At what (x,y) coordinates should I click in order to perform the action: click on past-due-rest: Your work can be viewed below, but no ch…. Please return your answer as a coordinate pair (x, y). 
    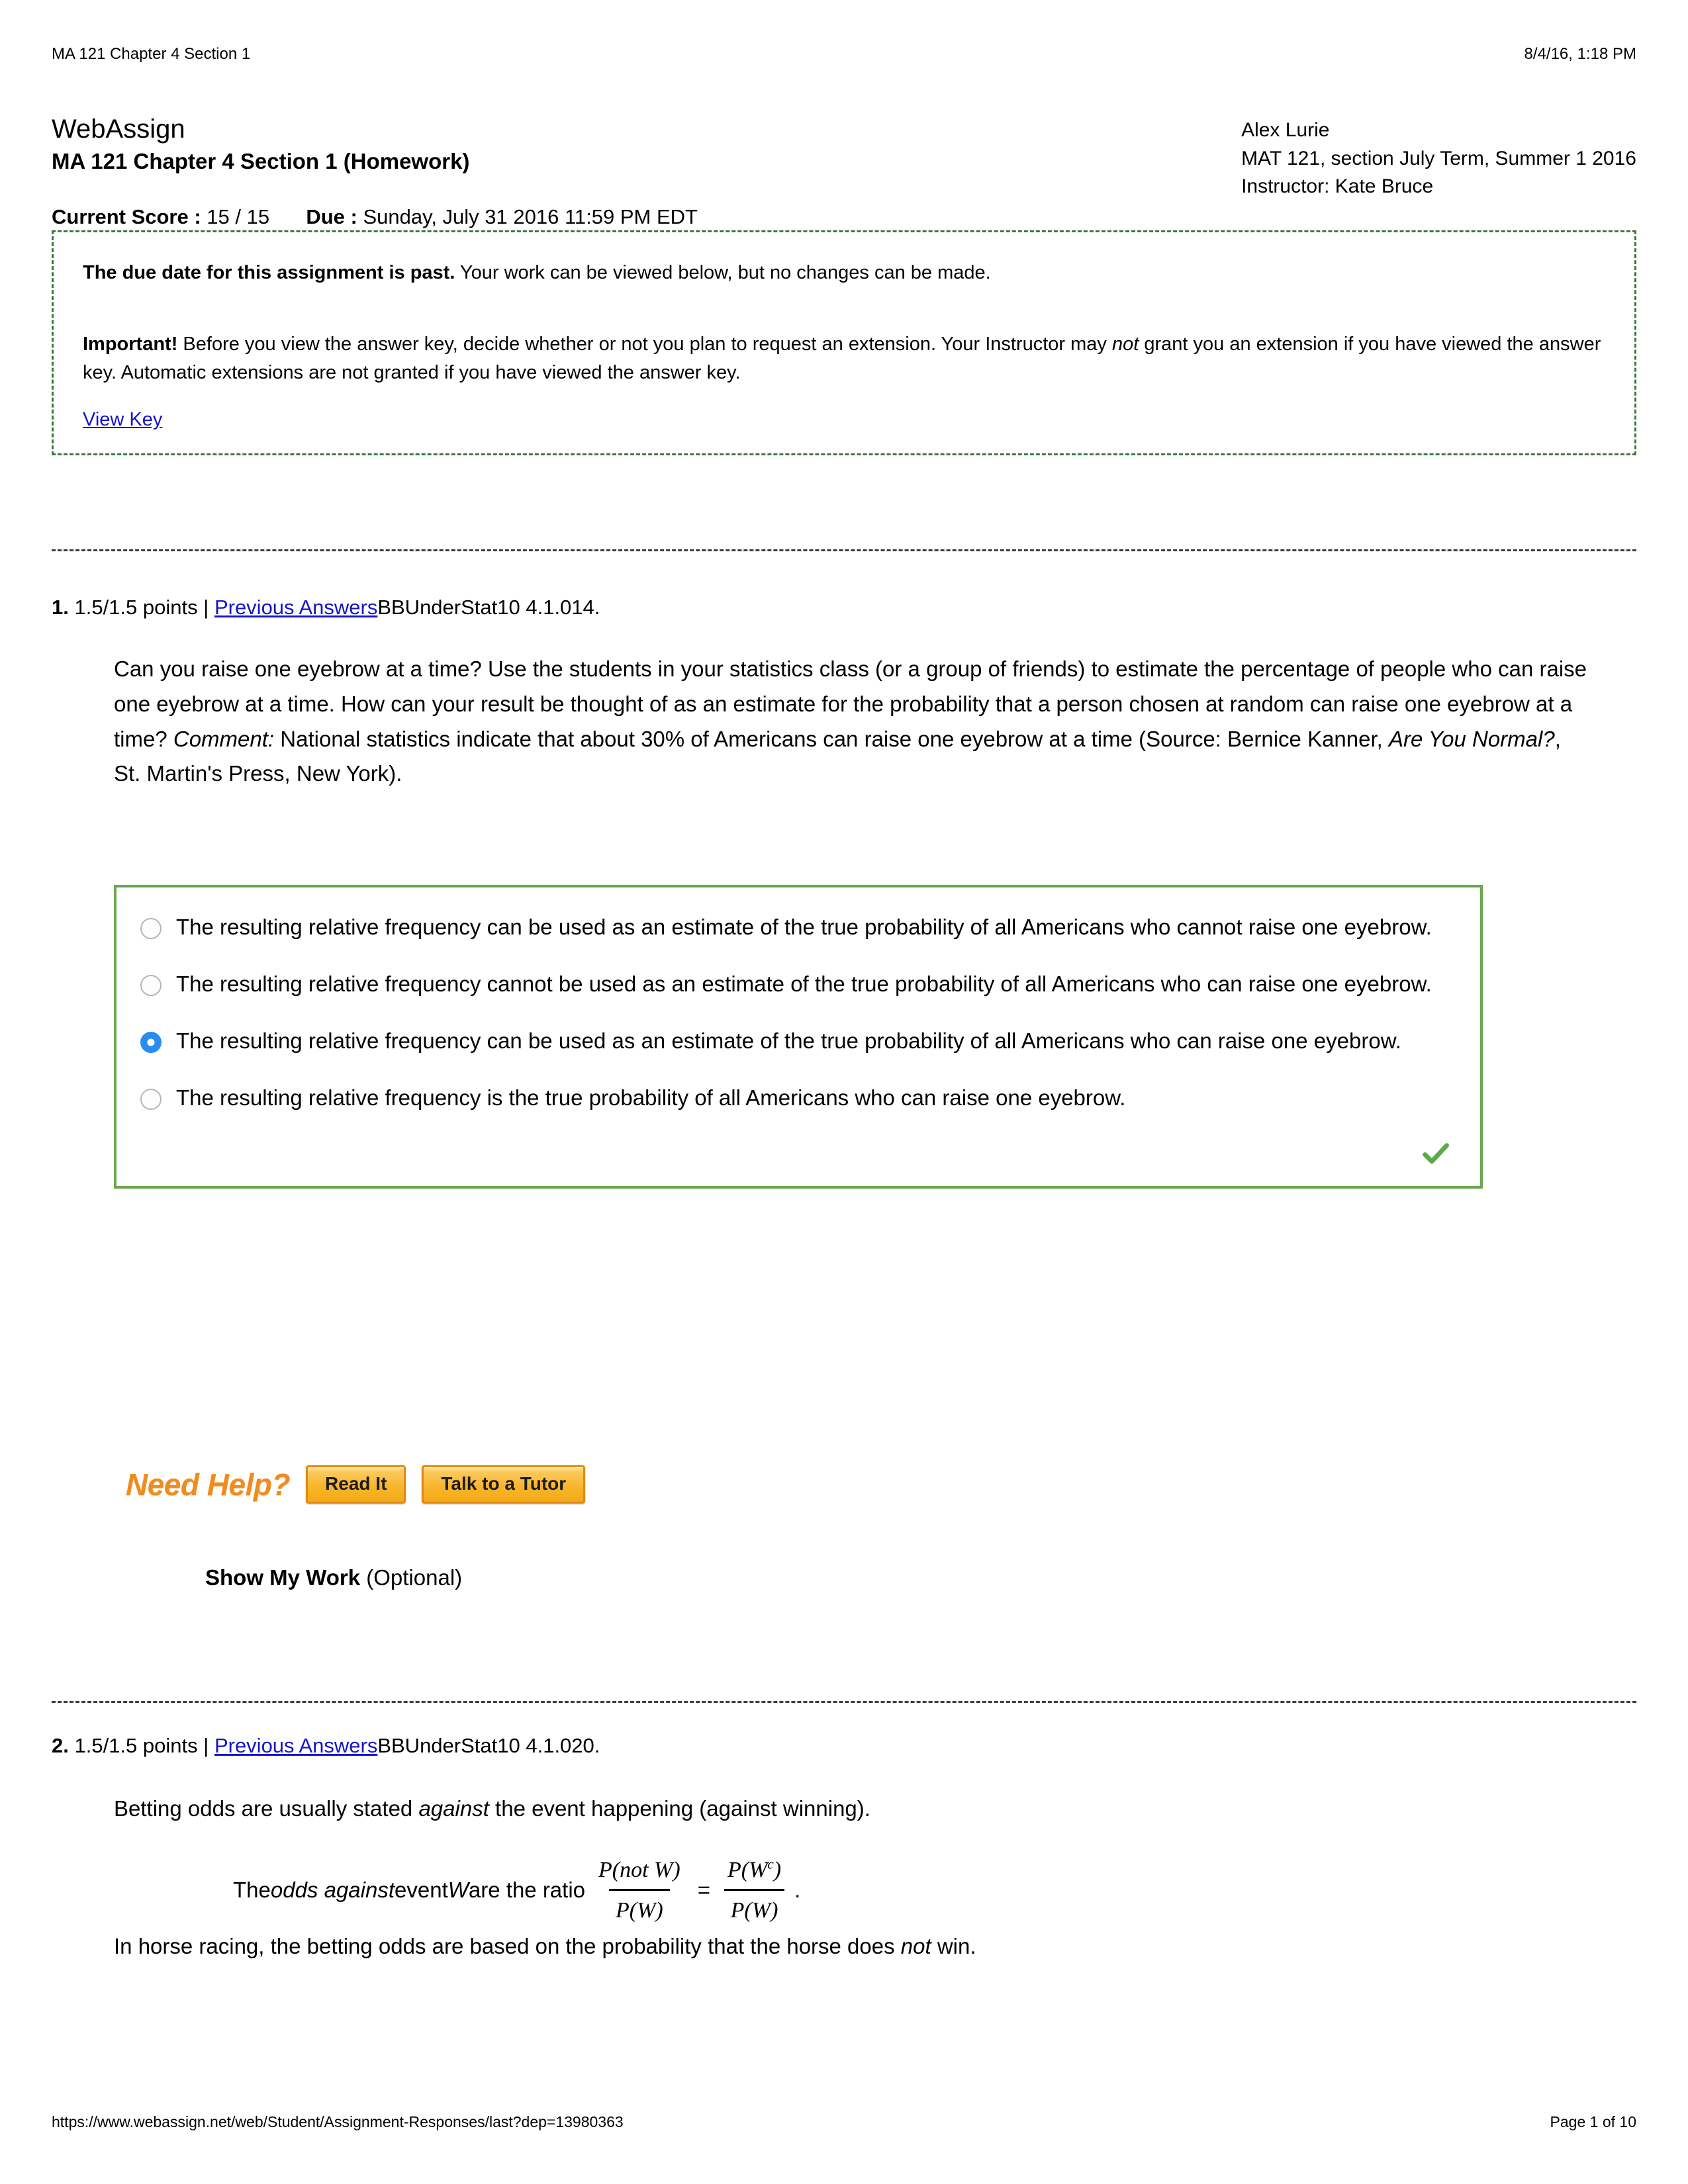
    Looking at the image, I should click on (723, 272).